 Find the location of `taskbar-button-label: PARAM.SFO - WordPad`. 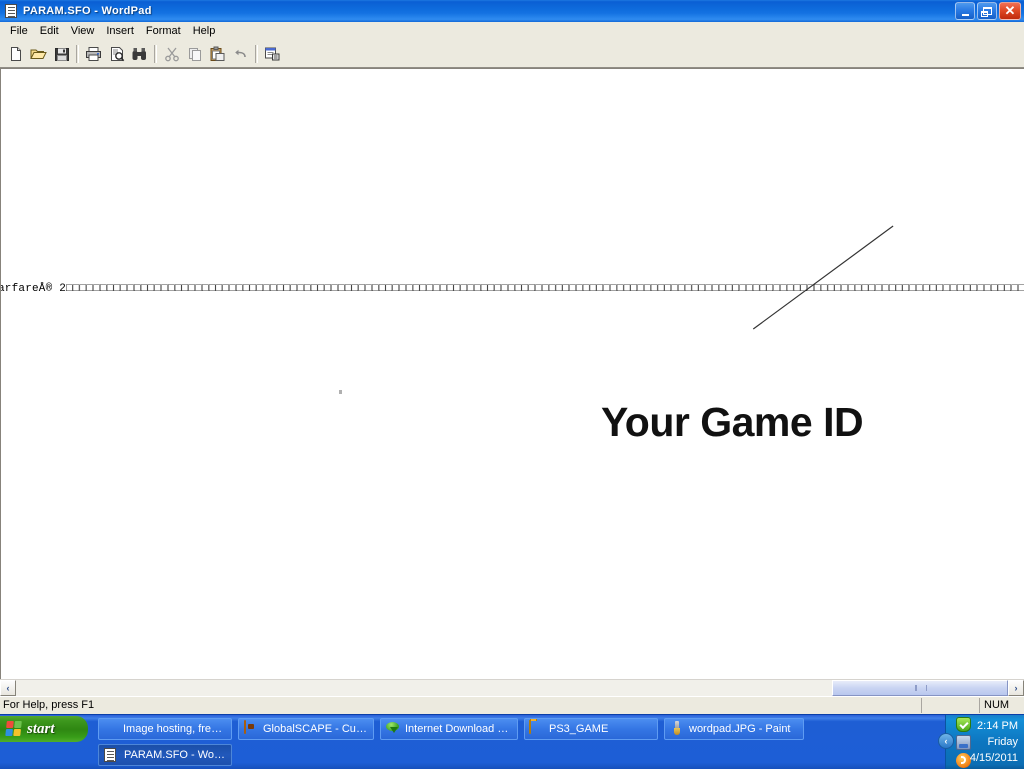

taskbar-button-label: PARAM.SFO - WordPad is located at coordinates (175, 755).